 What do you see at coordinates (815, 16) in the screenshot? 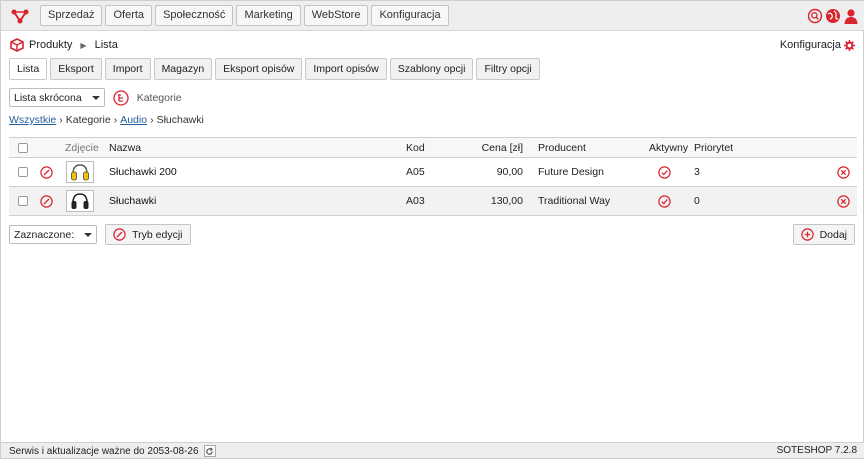
I see `search-icon` at bounding box center [815, 16].